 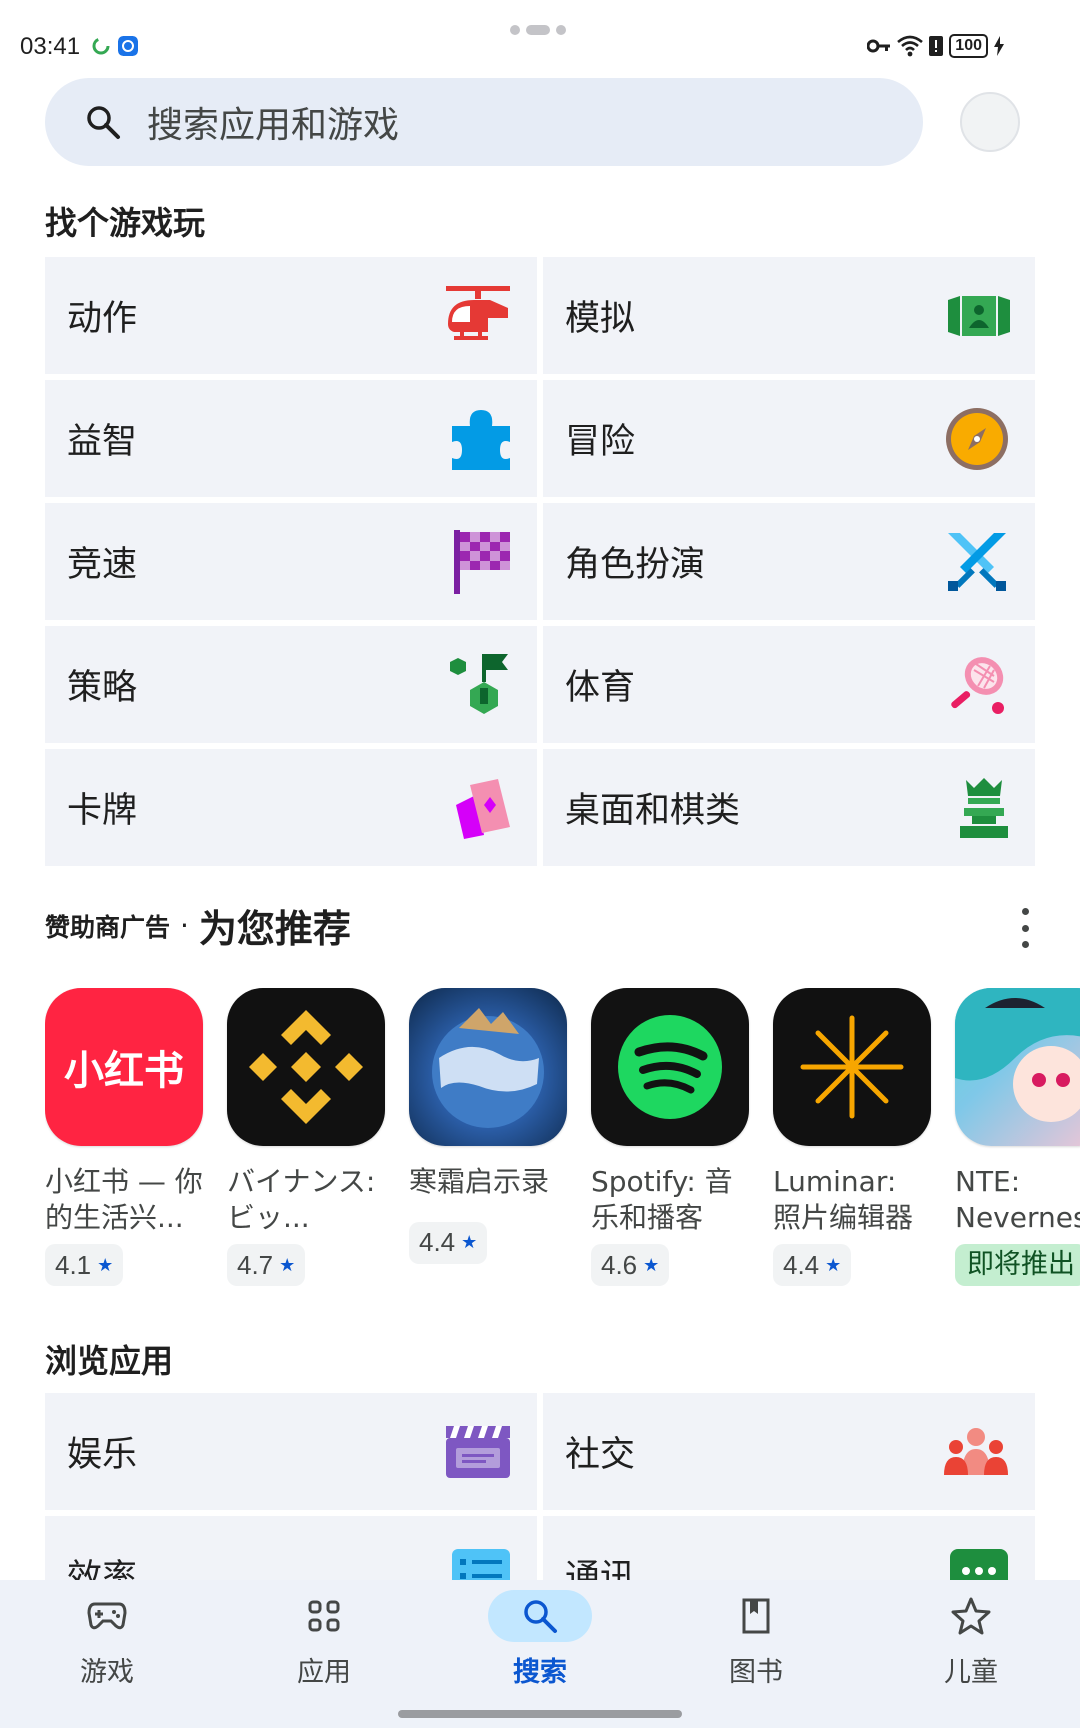 What do you see at coordinates (1017, 1199) in the screenshot?
I see `app-name: NTE: Neverness` at bounding box center [1017, 1199].